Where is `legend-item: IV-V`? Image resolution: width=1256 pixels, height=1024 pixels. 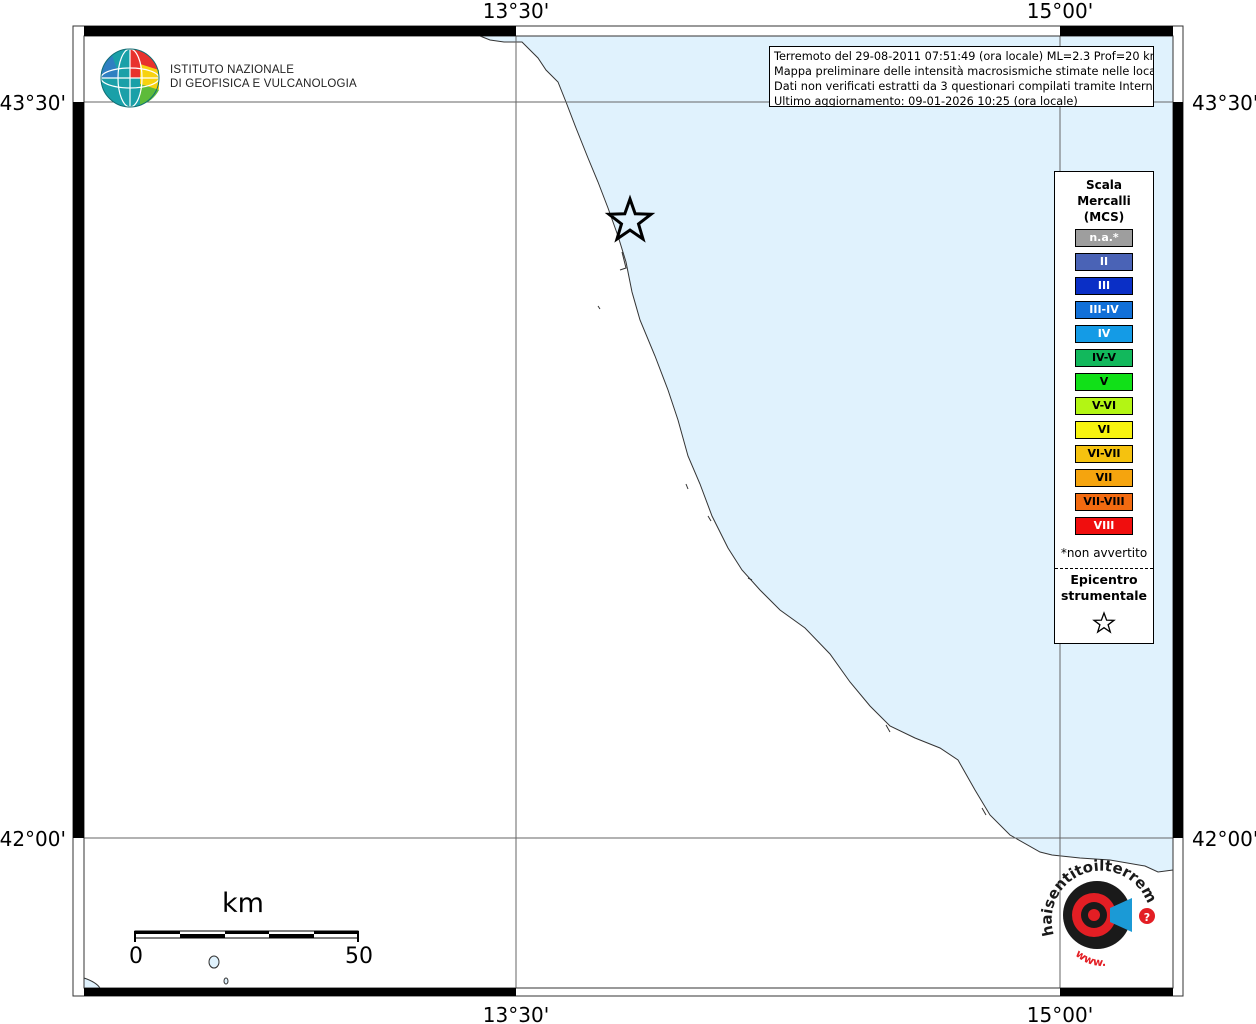 legend-item: IV-V is located at coordinates (1104, 358).